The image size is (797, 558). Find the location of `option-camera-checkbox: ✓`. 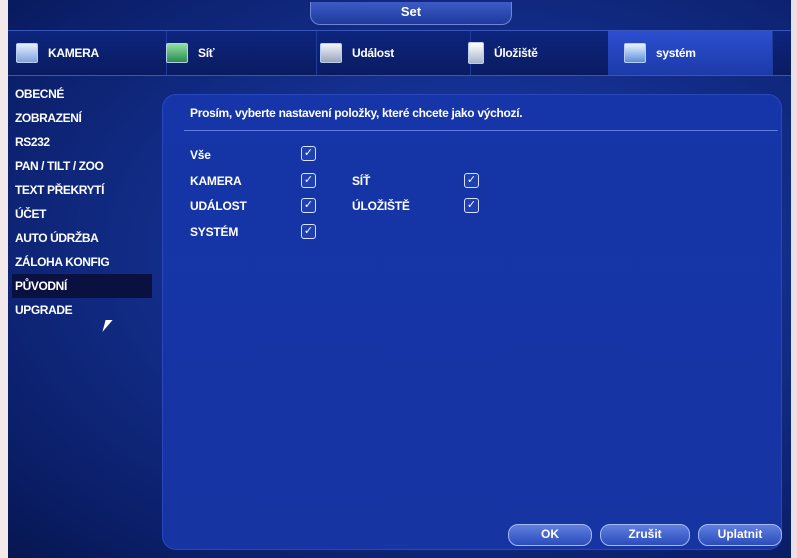

option-camera-checkbox: ✓ is located at coordinates (308, 180).